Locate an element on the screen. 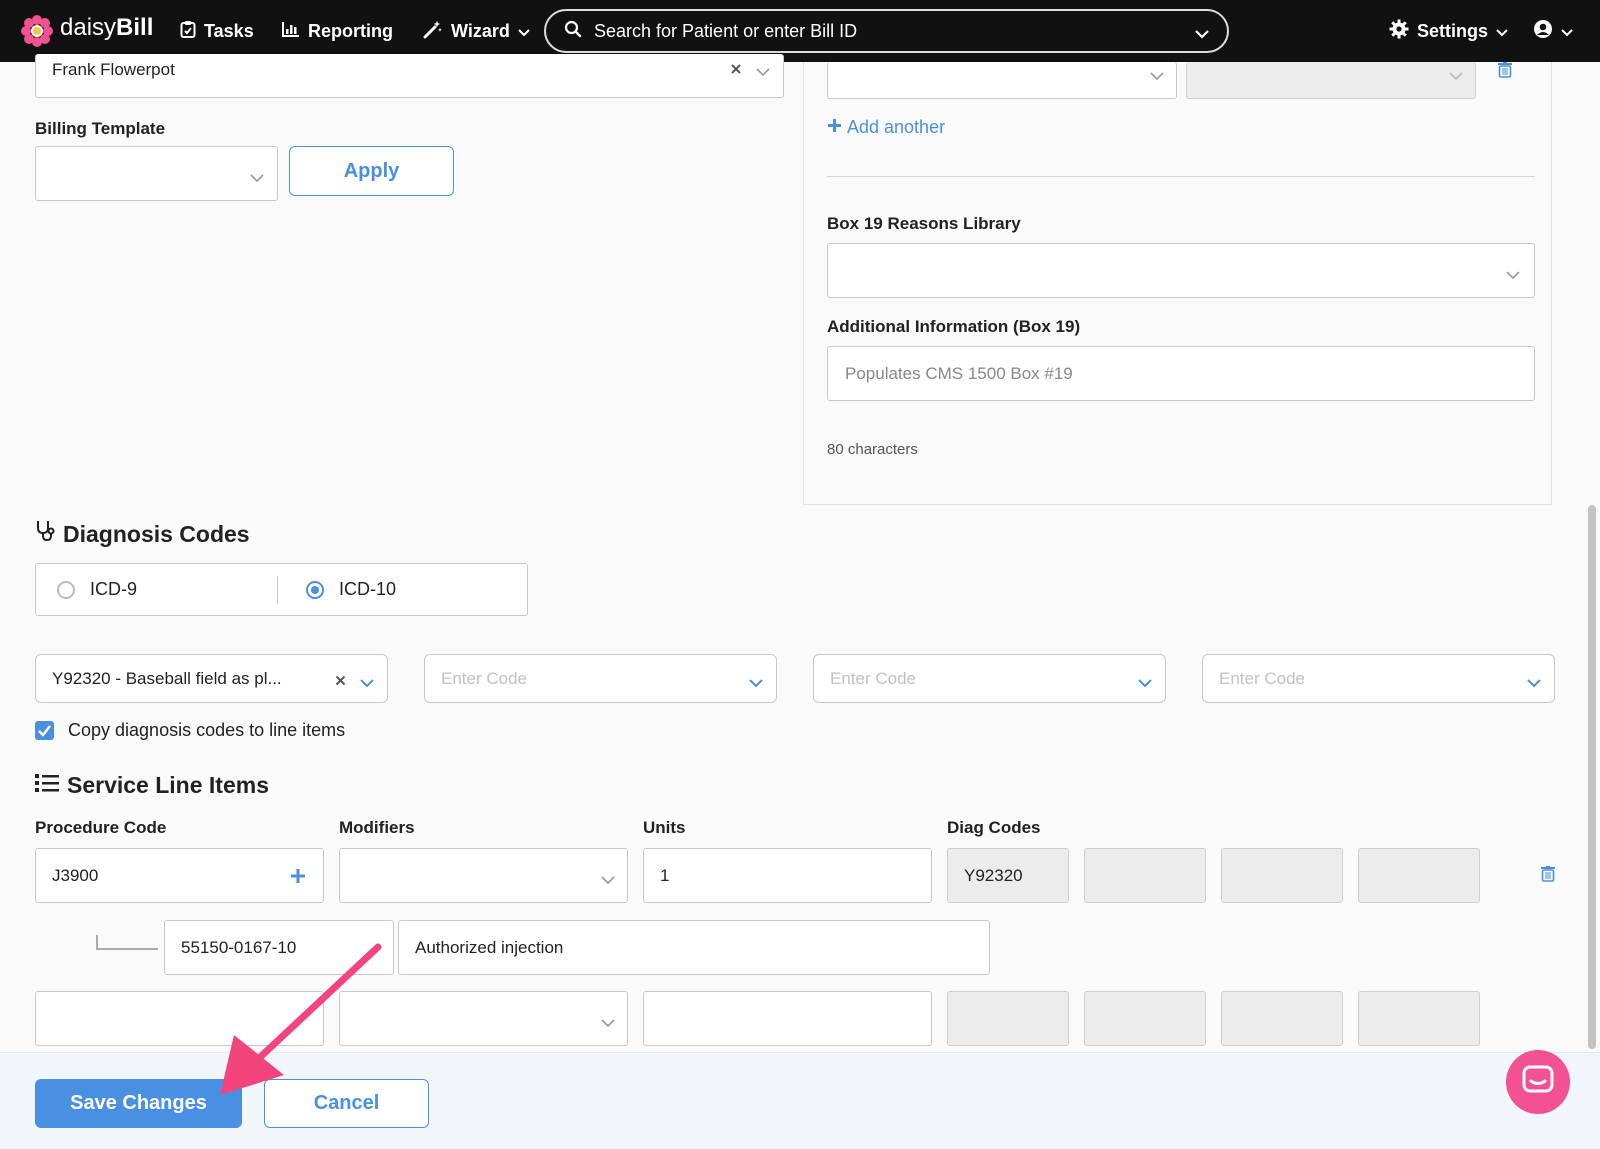 This screenshot has width=1600, height=1149. nav-user-menu is located at coordinates (1553, 31).